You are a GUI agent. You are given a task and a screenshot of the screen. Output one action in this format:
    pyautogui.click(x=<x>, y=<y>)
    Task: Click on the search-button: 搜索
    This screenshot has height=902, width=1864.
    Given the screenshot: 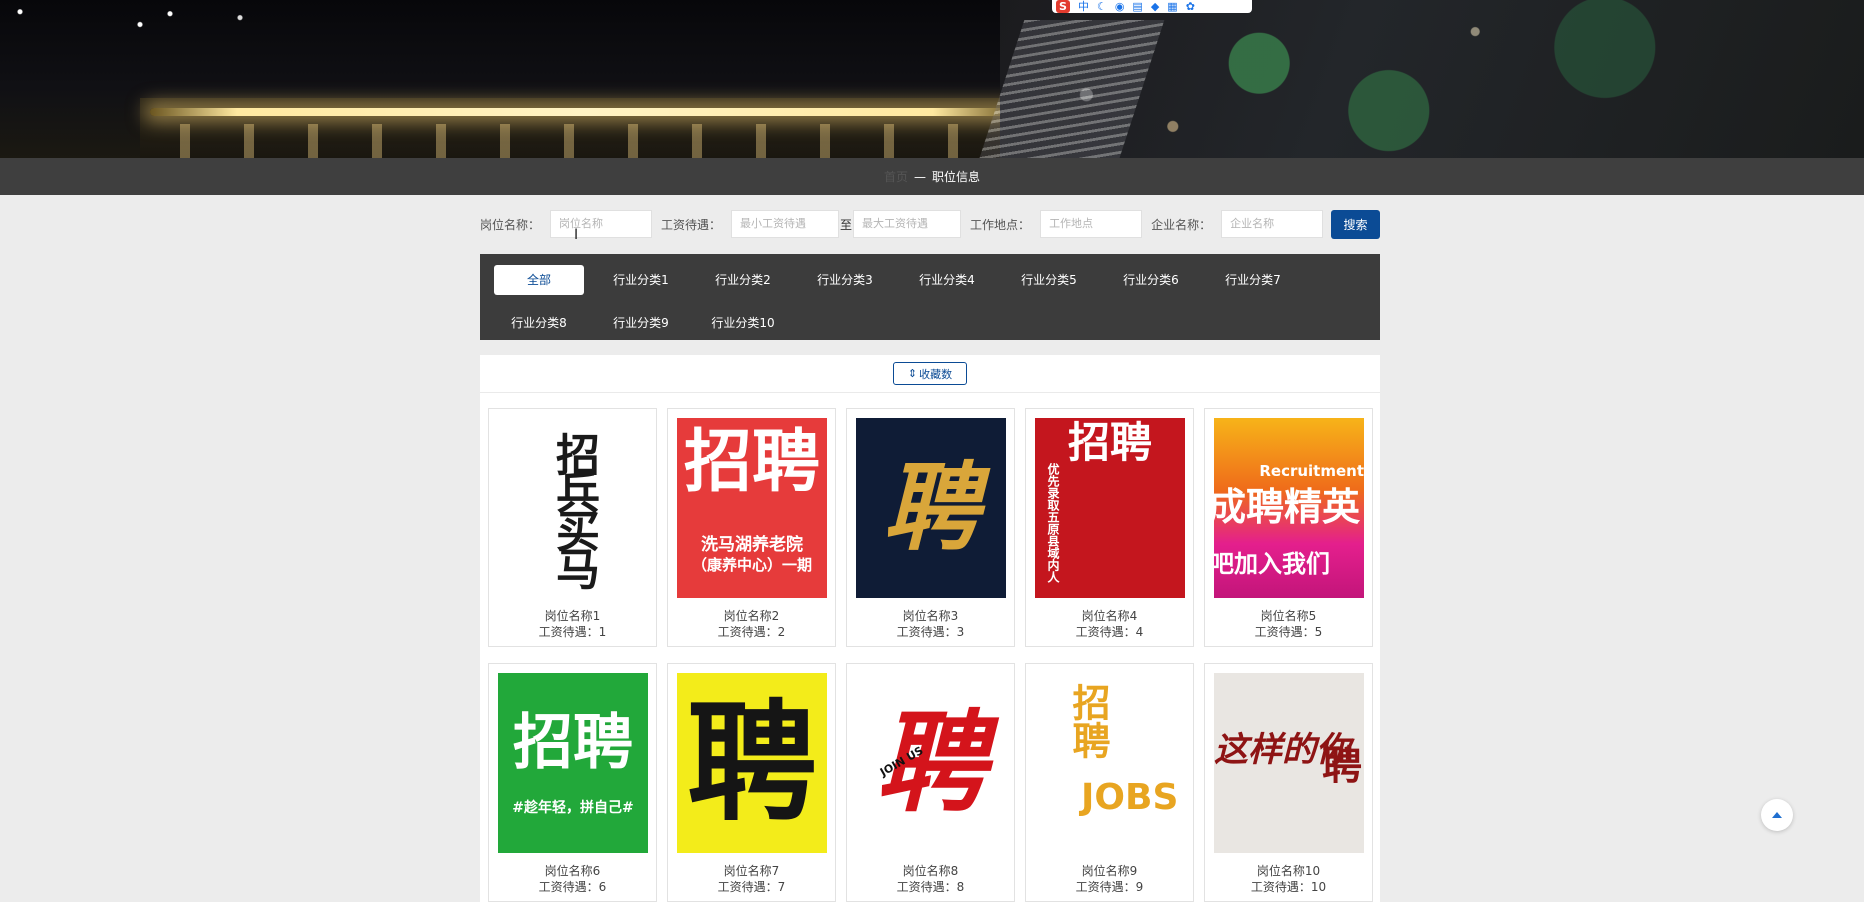 What is the action you would take?
    pyautogui.click(x=1355, y=224)
    